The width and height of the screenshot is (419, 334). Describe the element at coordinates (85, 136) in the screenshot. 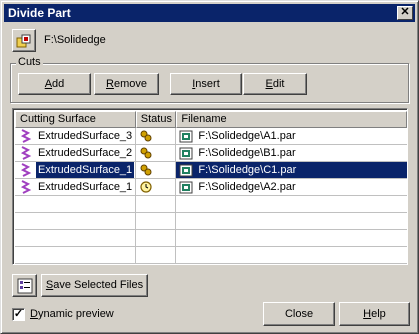

I see `surface-name: ExtrudedSurface_3` at that location.